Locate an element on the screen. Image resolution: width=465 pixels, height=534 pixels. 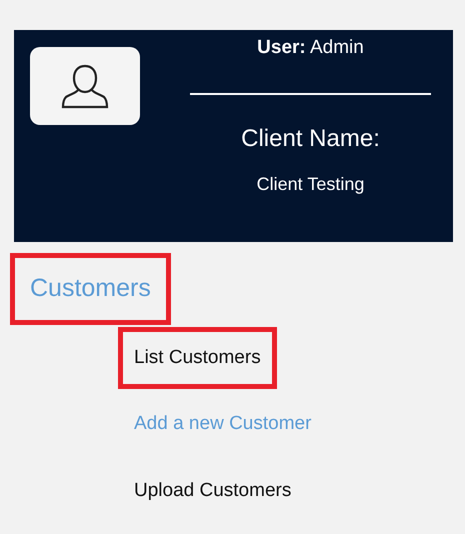
client-name: Client Testing is located at coordinates (310, 184).